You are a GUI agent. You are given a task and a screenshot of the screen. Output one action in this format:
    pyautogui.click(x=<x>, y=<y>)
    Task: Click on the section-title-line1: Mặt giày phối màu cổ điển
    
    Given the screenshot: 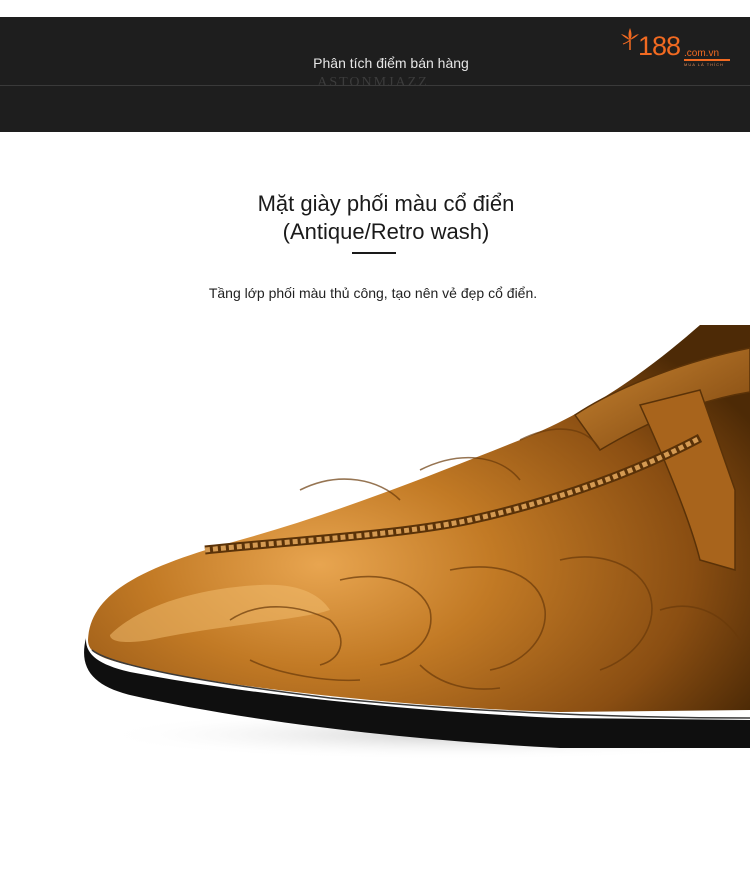 What is the action you would take?
    pyautogui.click(x=386, y=203)
    